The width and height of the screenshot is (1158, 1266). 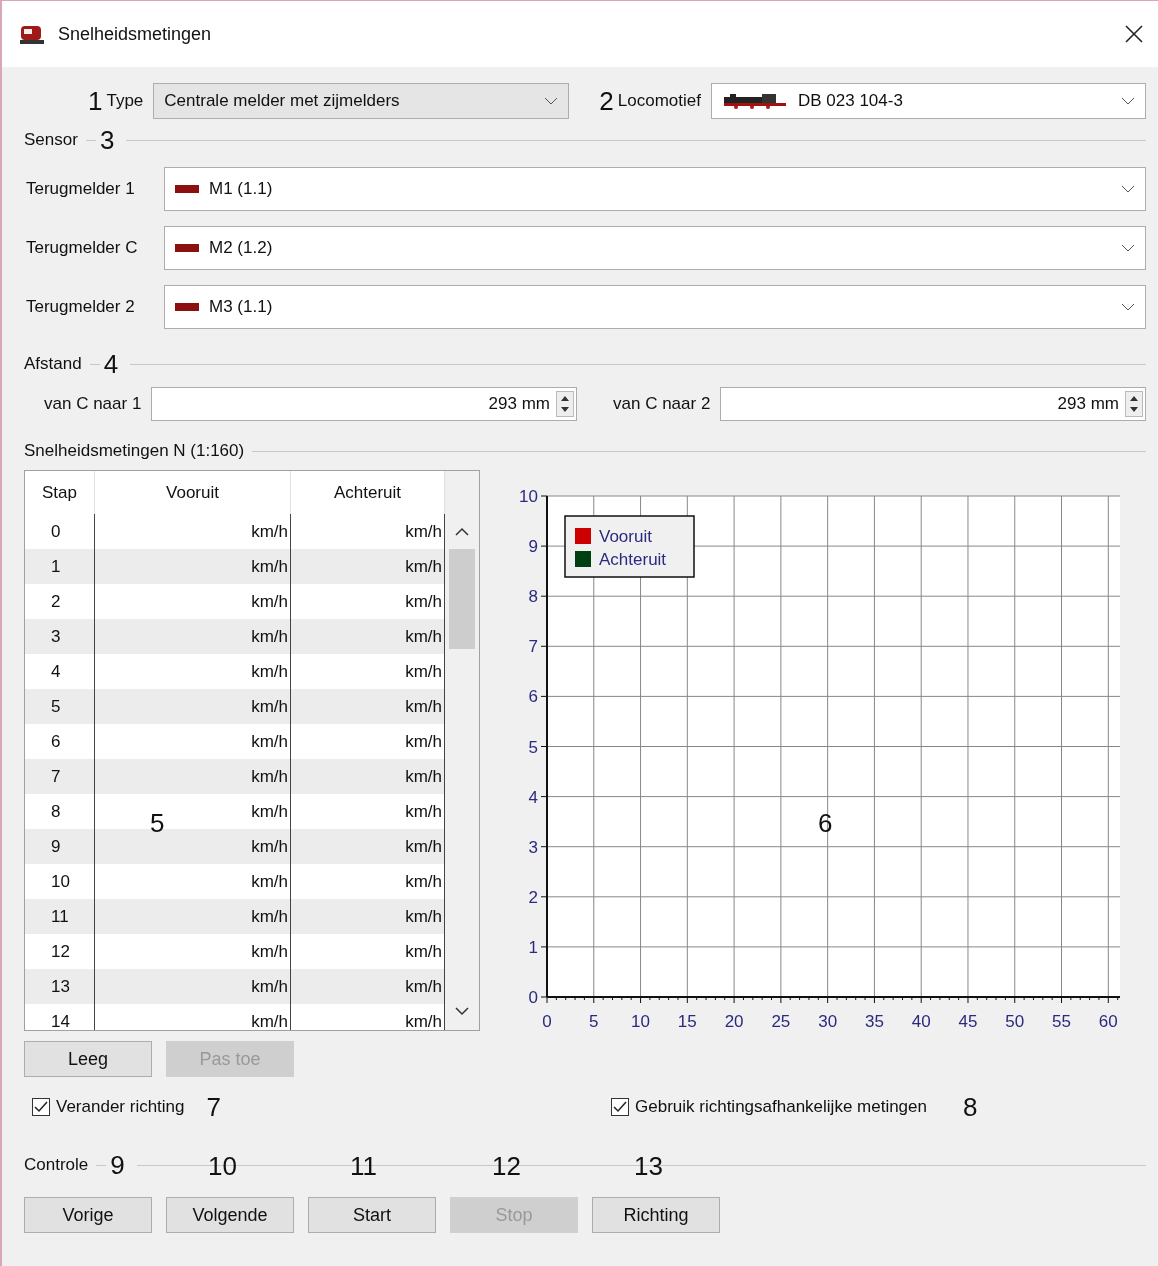 I want to click on legend-label: Vooruit, so click(x=625, y=536).